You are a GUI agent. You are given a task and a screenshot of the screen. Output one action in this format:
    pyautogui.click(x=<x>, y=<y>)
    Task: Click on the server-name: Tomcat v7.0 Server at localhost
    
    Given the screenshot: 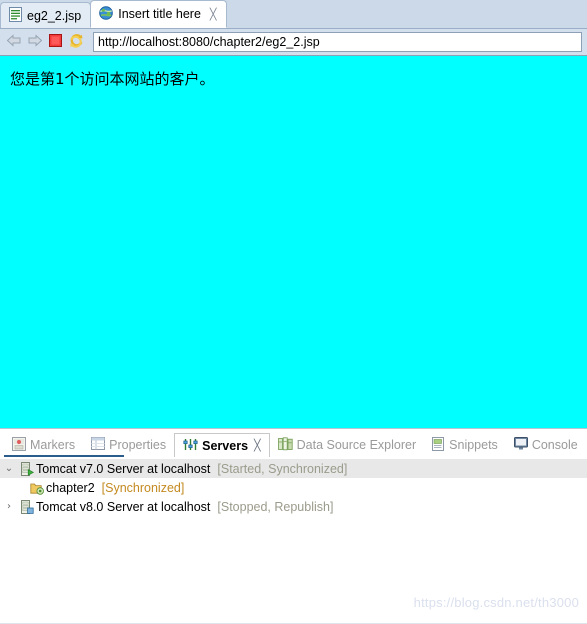 What is the action you would take?
    pyautogui.click(x=123, y=468)
    